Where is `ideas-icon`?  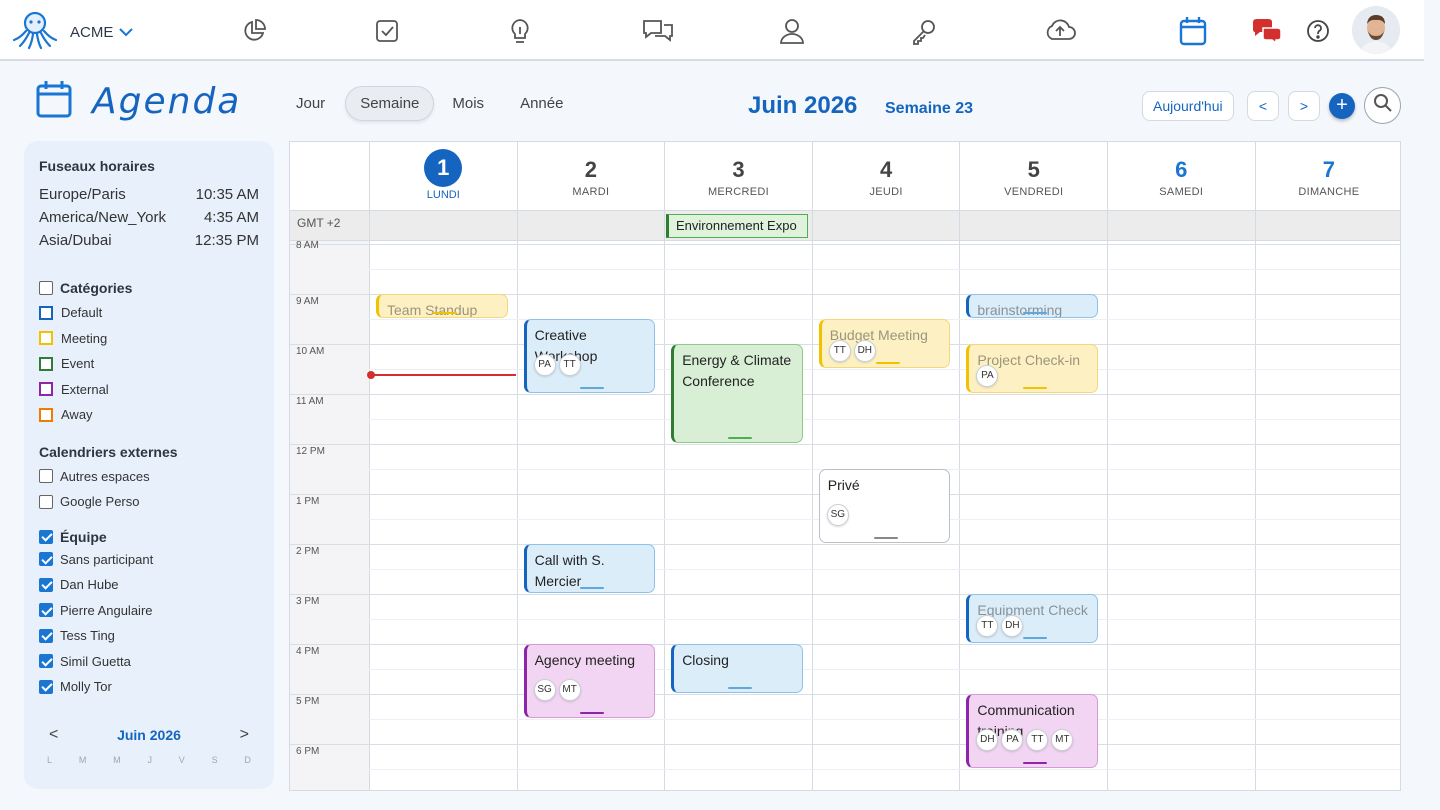 ideas-icon is located at coordinates (520, 31).